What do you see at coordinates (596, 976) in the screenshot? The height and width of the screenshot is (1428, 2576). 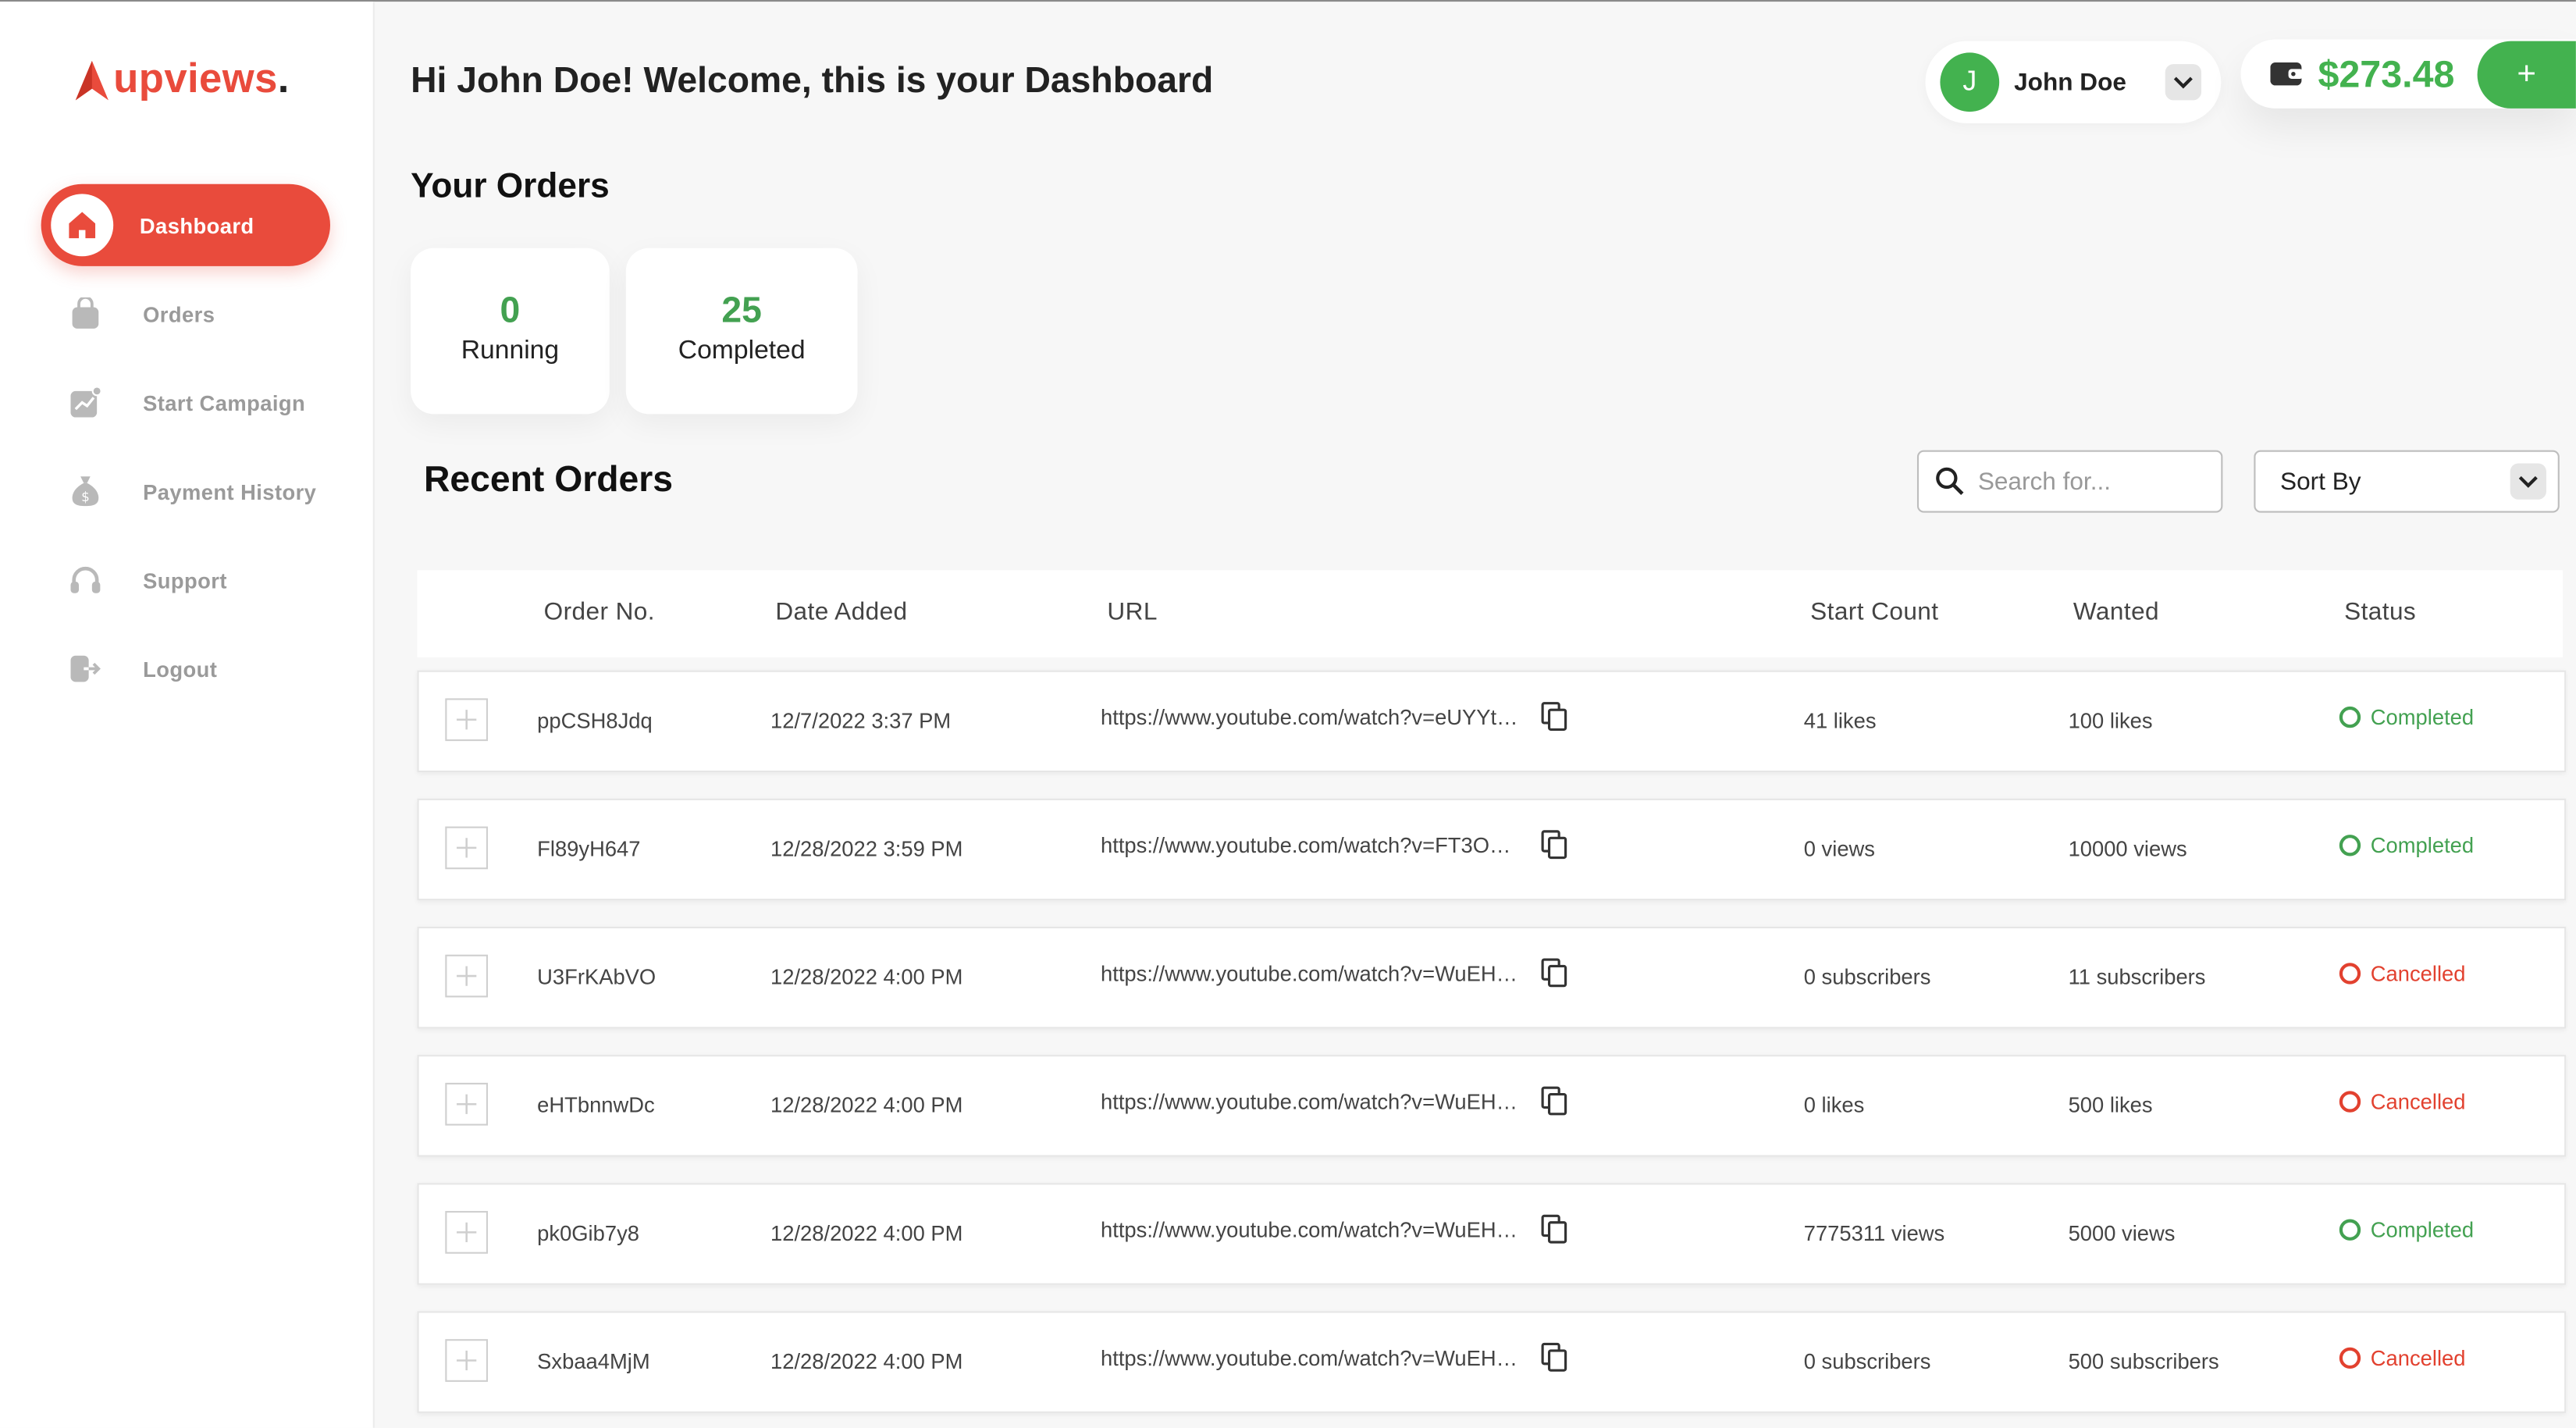 I see `order-number: U3FrKAbVO` at bounding box center [596, 976].